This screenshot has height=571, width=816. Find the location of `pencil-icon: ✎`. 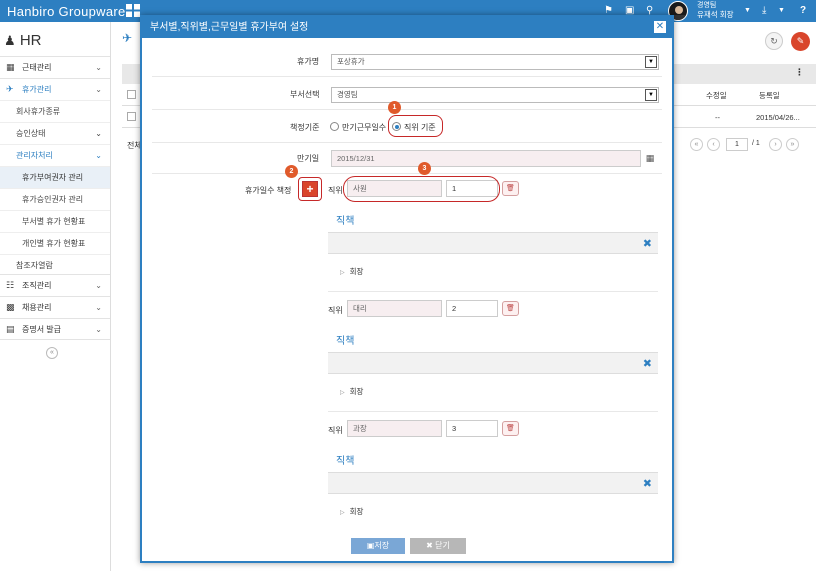

pencil-icon: ✎ is located at coordinates (800, 41).